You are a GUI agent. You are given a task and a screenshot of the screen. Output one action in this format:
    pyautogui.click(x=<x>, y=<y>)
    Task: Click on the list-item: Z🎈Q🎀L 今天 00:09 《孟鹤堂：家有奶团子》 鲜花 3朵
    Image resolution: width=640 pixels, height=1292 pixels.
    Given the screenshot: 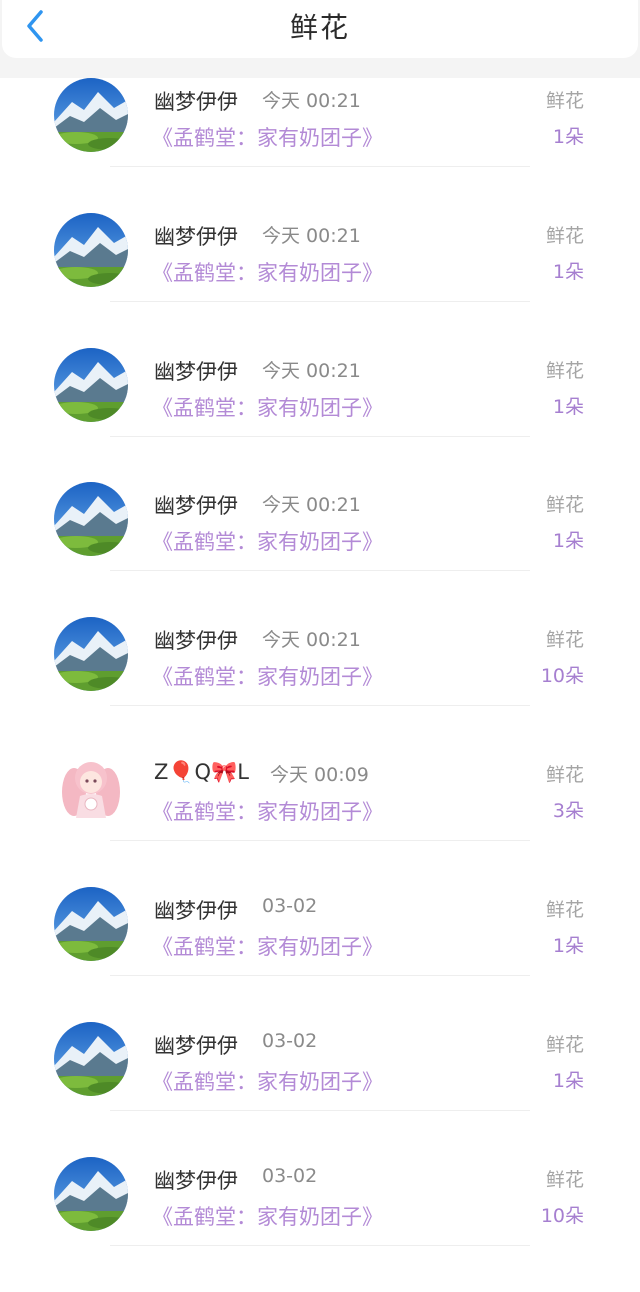 What is the action you would take?
    pyautogui.click(x=320, y=819)
    